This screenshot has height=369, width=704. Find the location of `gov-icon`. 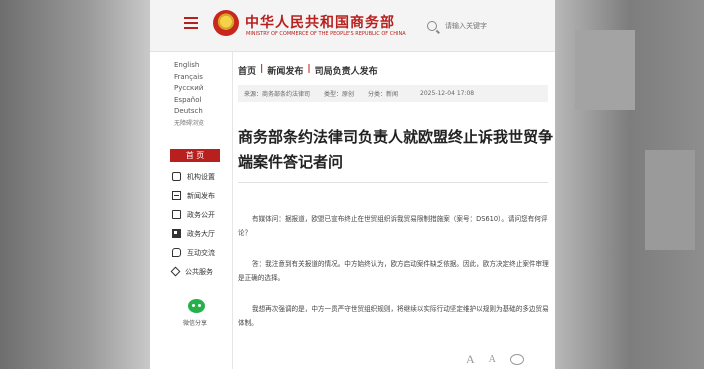

gov-icon is located at coordinates (176, 214).